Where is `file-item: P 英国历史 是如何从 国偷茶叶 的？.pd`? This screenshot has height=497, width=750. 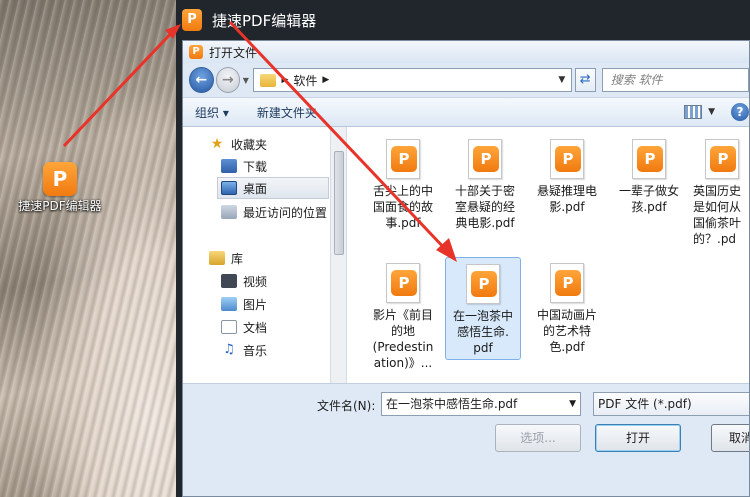 file-item: P 英国历史 是如何从 国偷茶叶 的？.pd is located at coordinates (721, 190).